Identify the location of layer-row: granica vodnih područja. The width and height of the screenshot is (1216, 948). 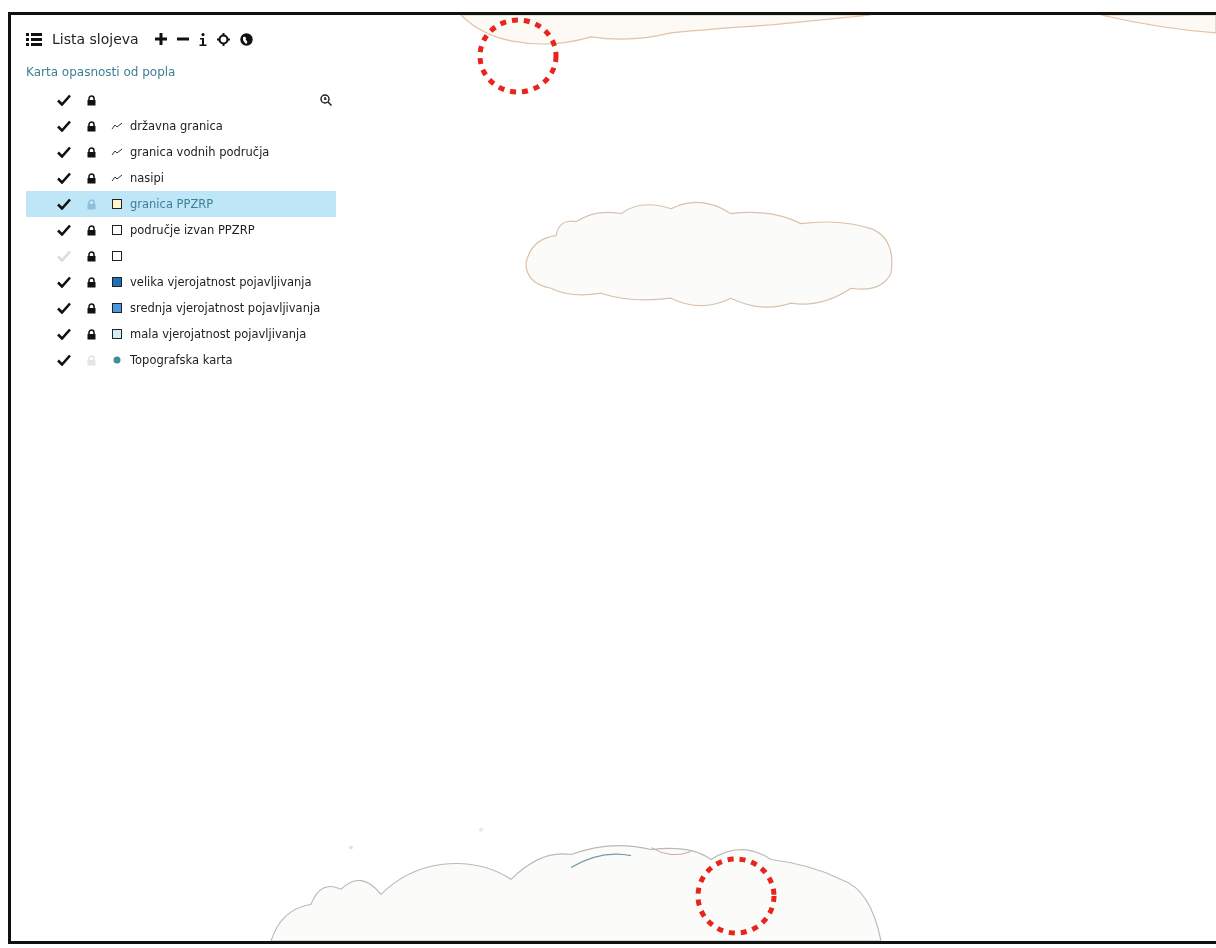
(181, 152).